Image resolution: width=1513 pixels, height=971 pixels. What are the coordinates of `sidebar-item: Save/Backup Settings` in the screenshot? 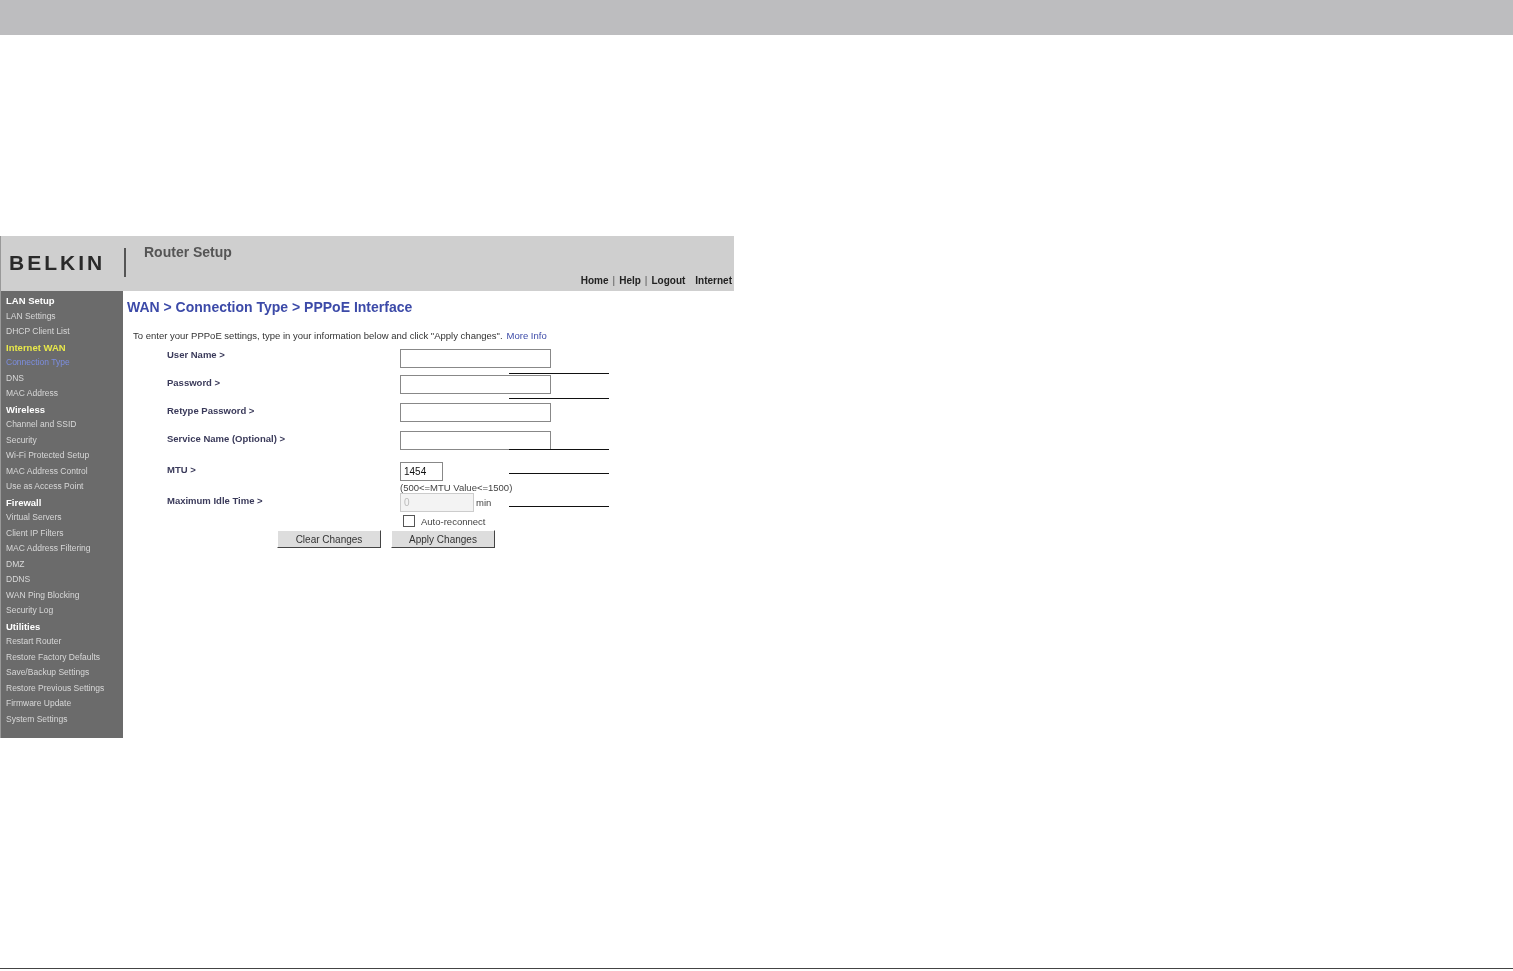 It's located at (64, 673).